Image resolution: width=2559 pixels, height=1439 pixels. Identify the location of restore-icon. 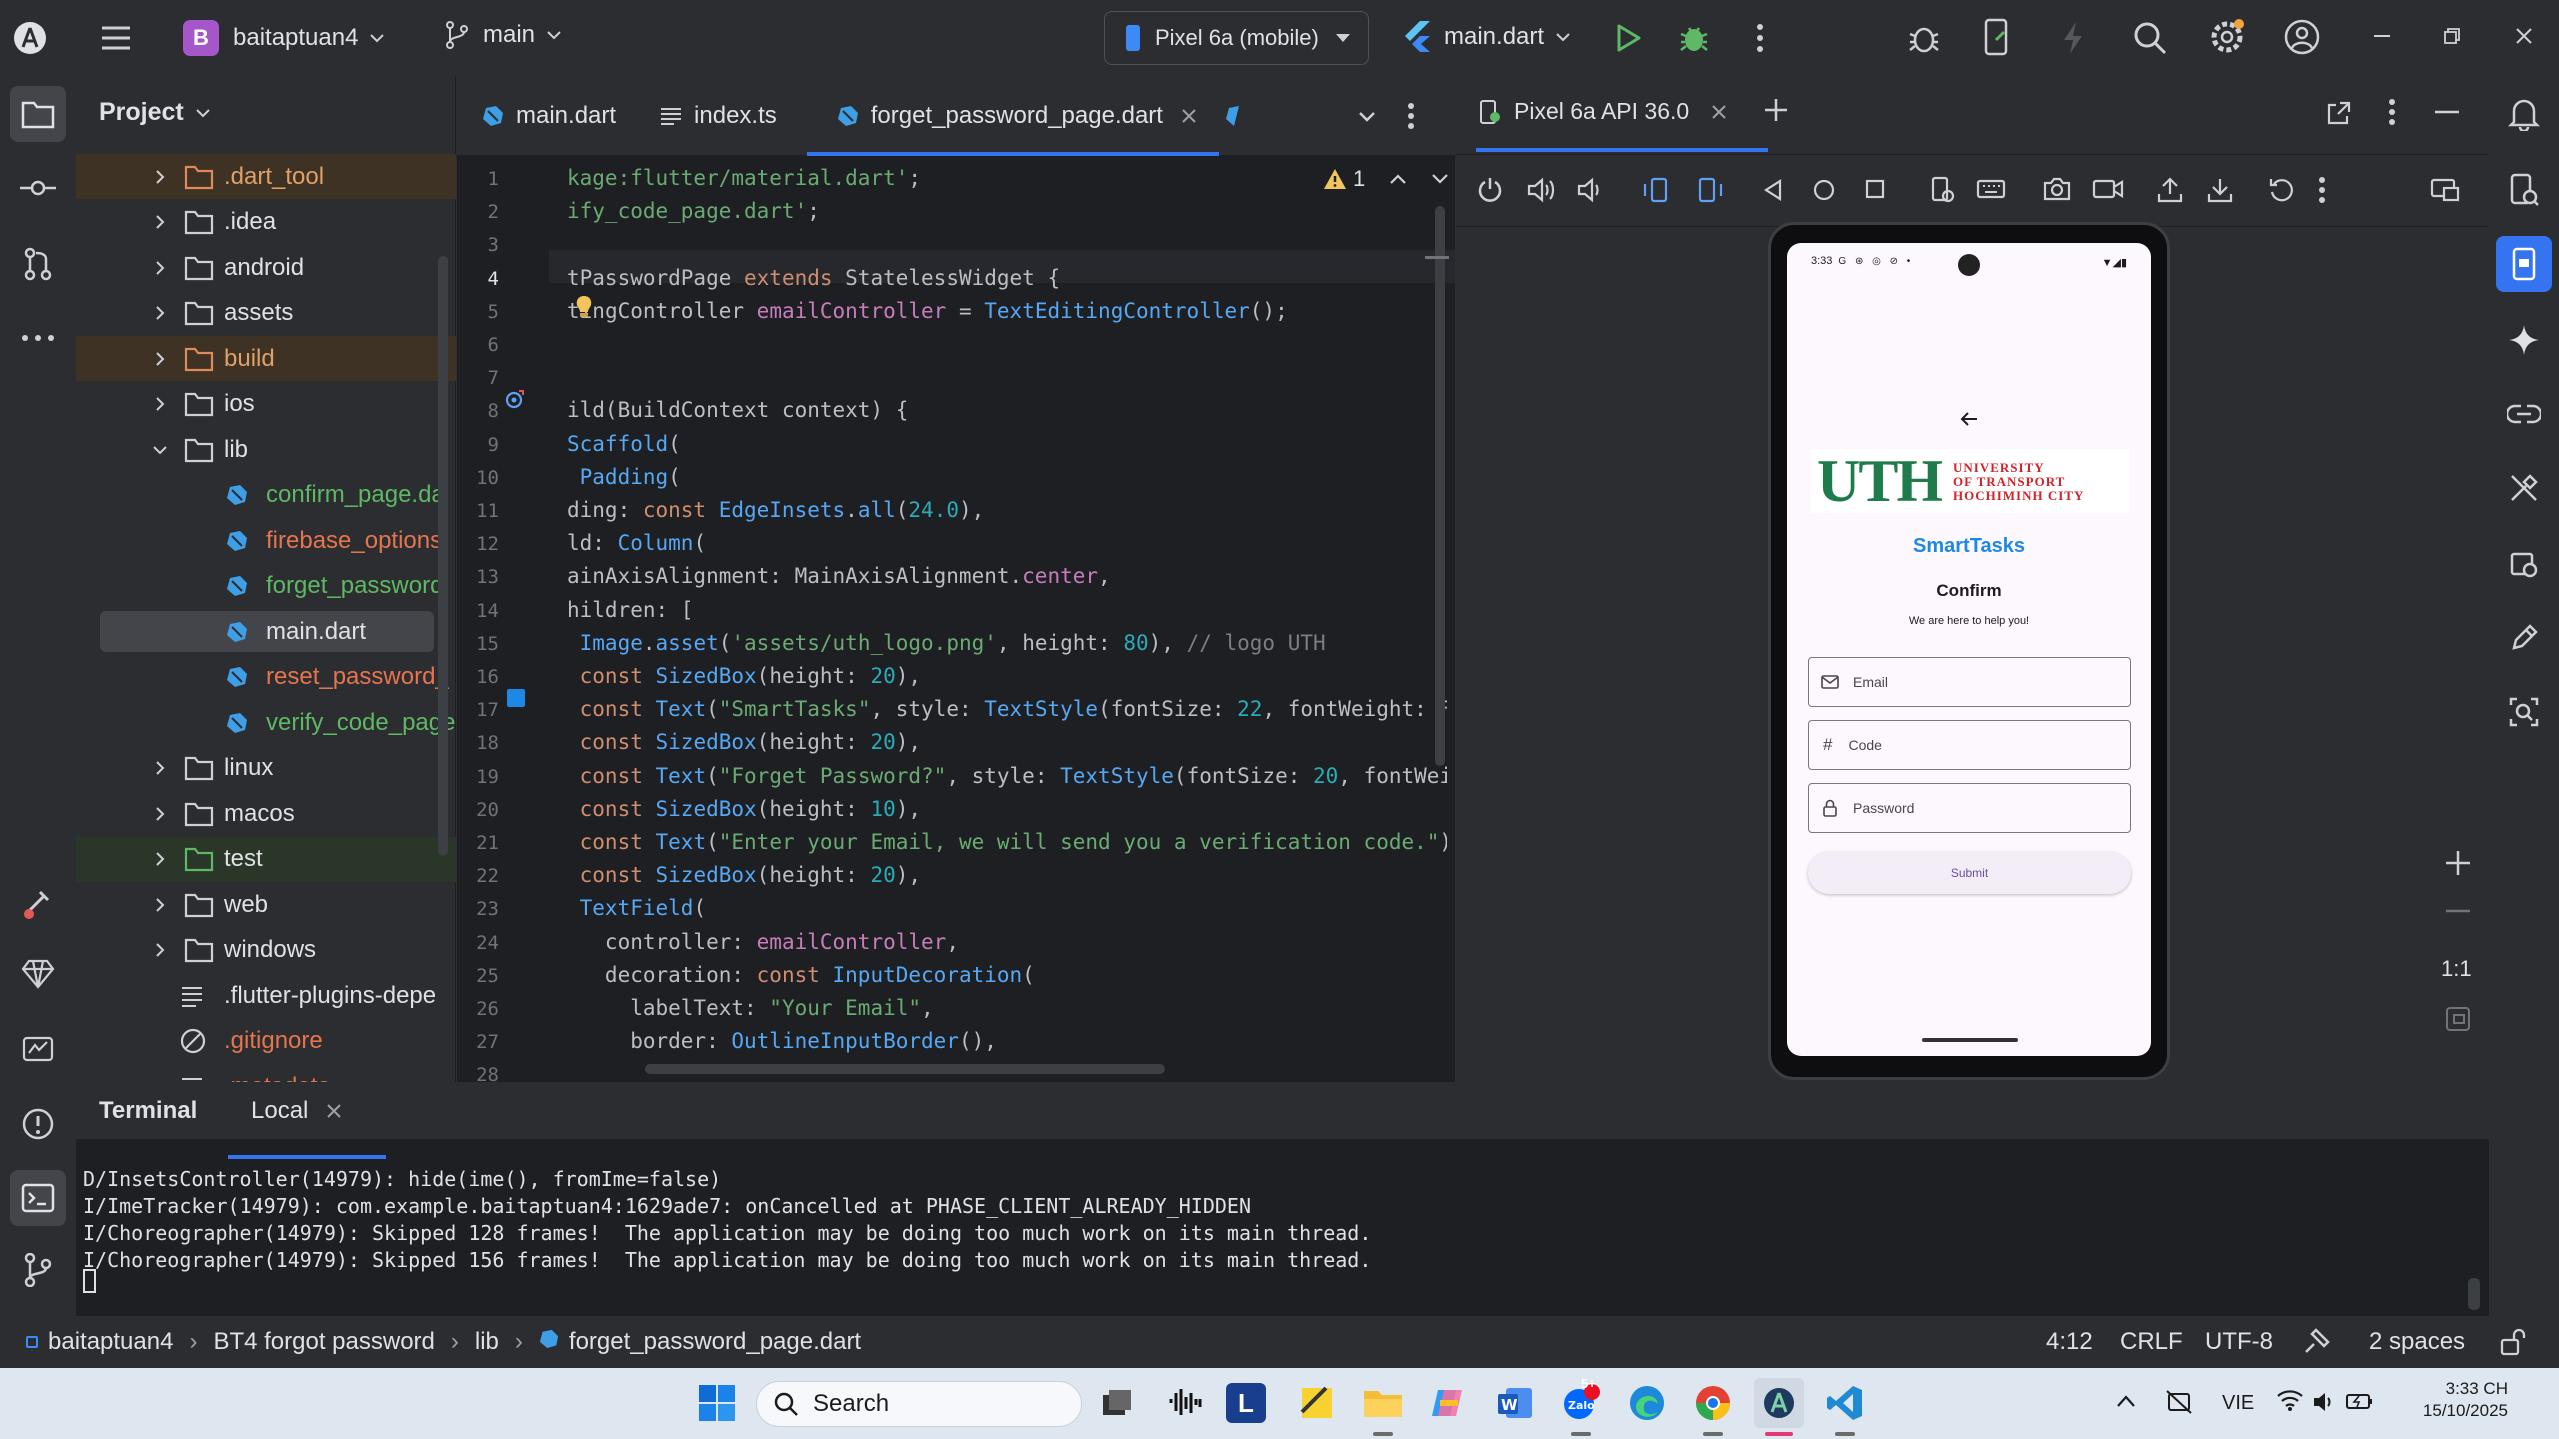
(2452, 36).